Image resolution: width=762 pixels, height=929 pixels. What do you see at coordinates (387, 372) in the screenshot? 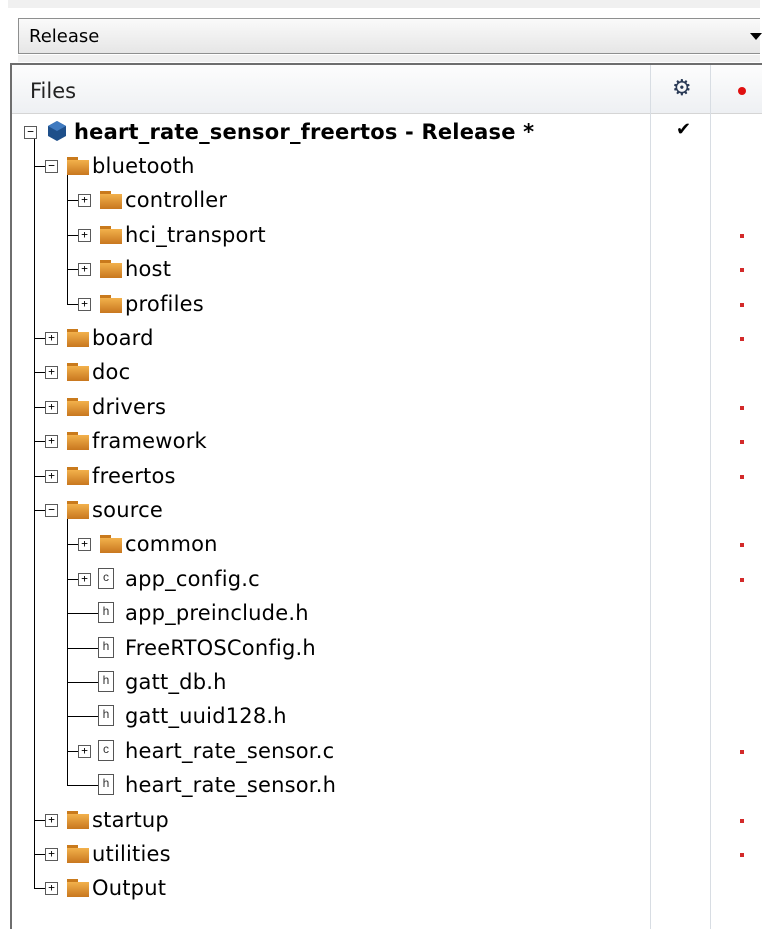
I see `tree-folder-row: + doc` at bounding box center [387, 372].